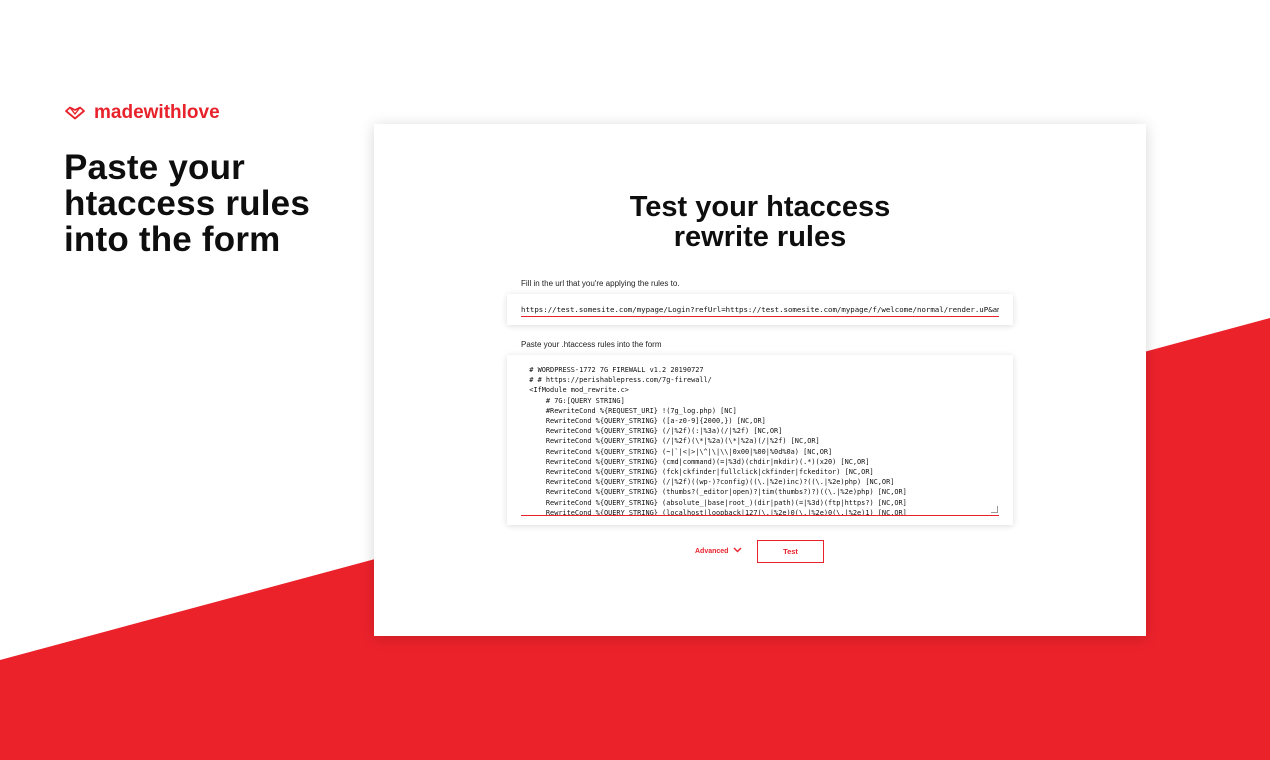 The height and width of the screenshot is (760, 1270). What do you see at coordinates (790, 551) in the screenshot?
I see `test-button: Test` at bounding box center [790, 551].